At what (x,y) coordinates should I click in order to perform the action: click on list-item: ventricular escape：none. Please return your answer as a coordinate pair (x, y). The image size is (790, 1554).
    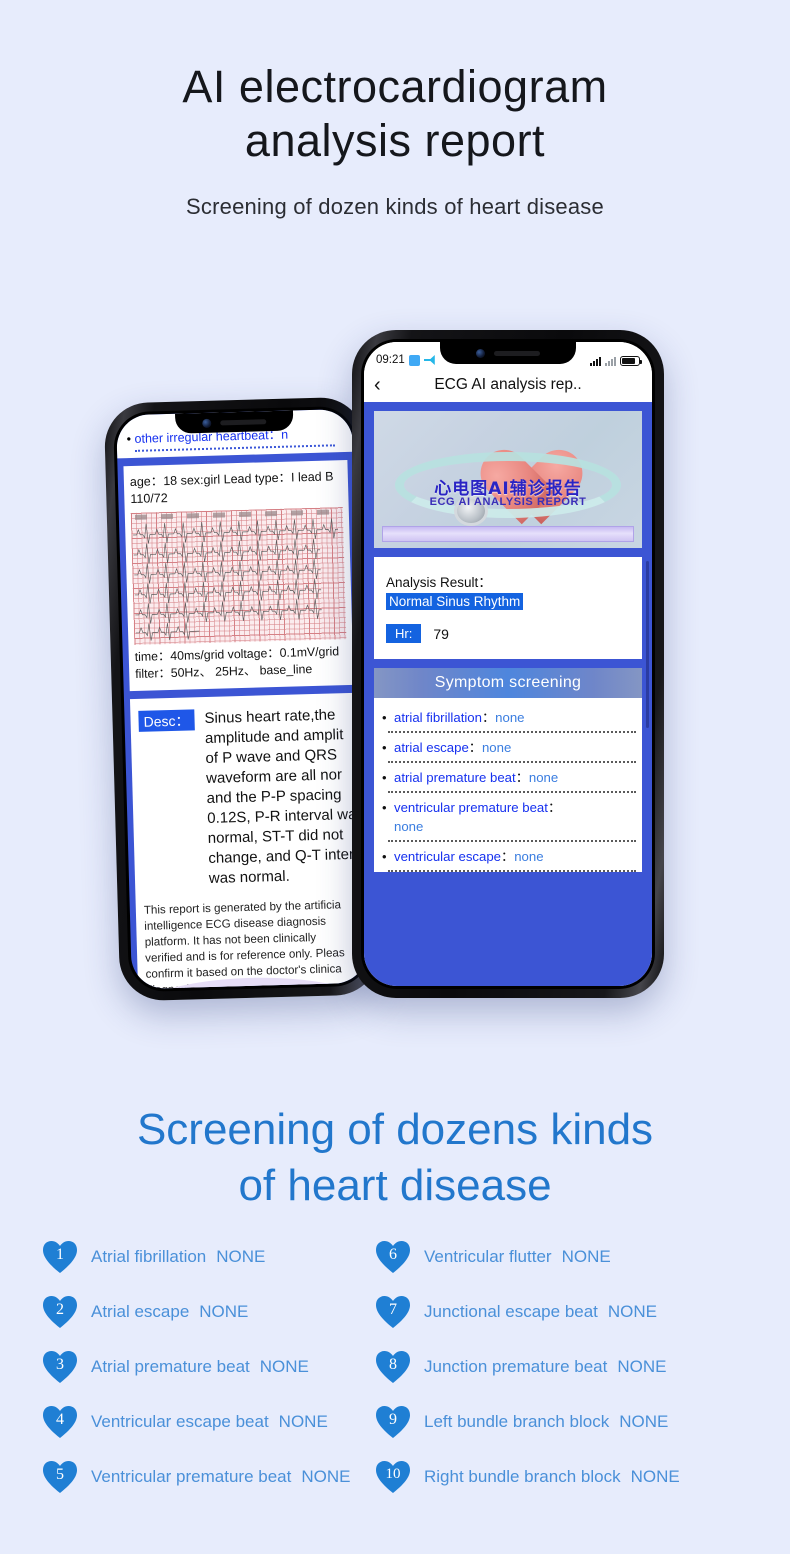
    Looking at the image, I should click on (508, 856).